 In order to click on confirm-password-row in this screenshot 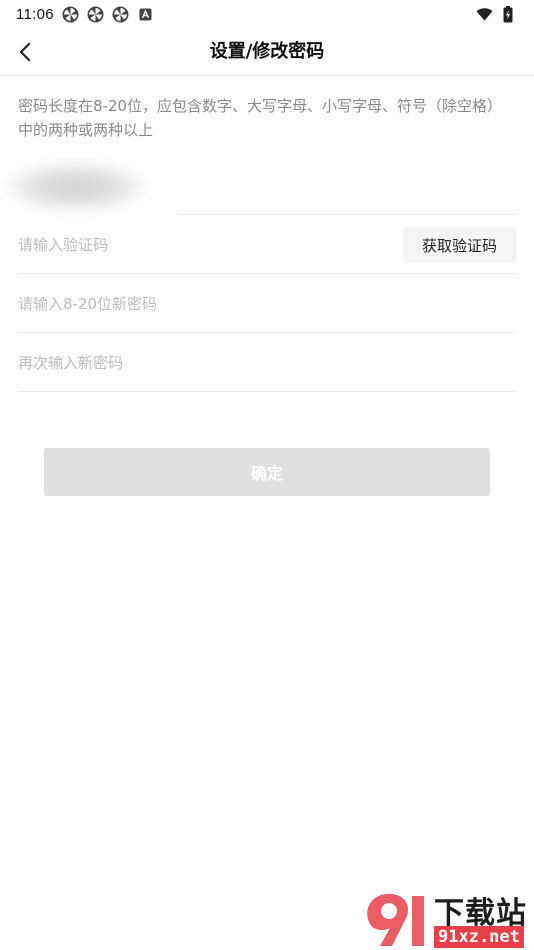, I will do `click(267, 363)`.